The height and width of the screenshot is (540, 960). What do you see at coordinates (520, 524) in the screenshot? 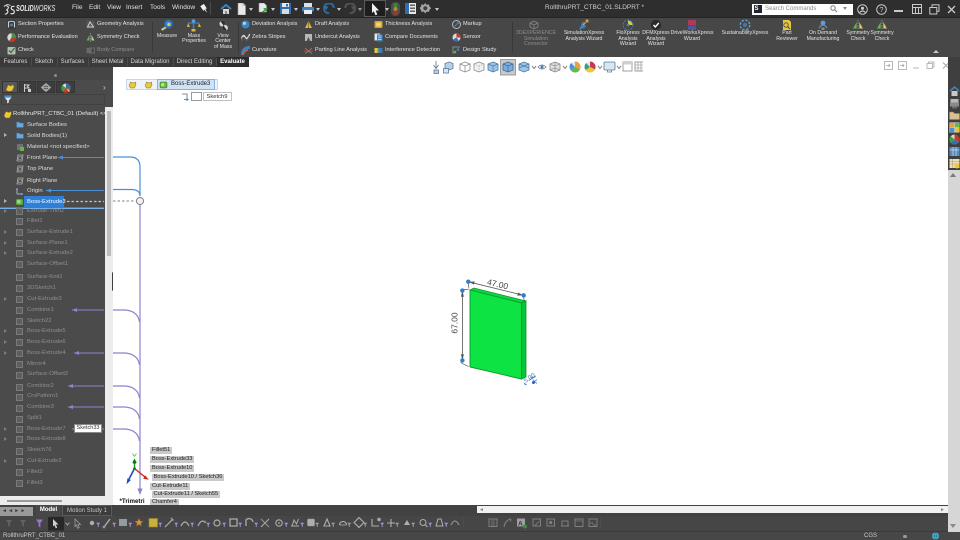
I see `svg-text: A` at bounding box center [520, 524].